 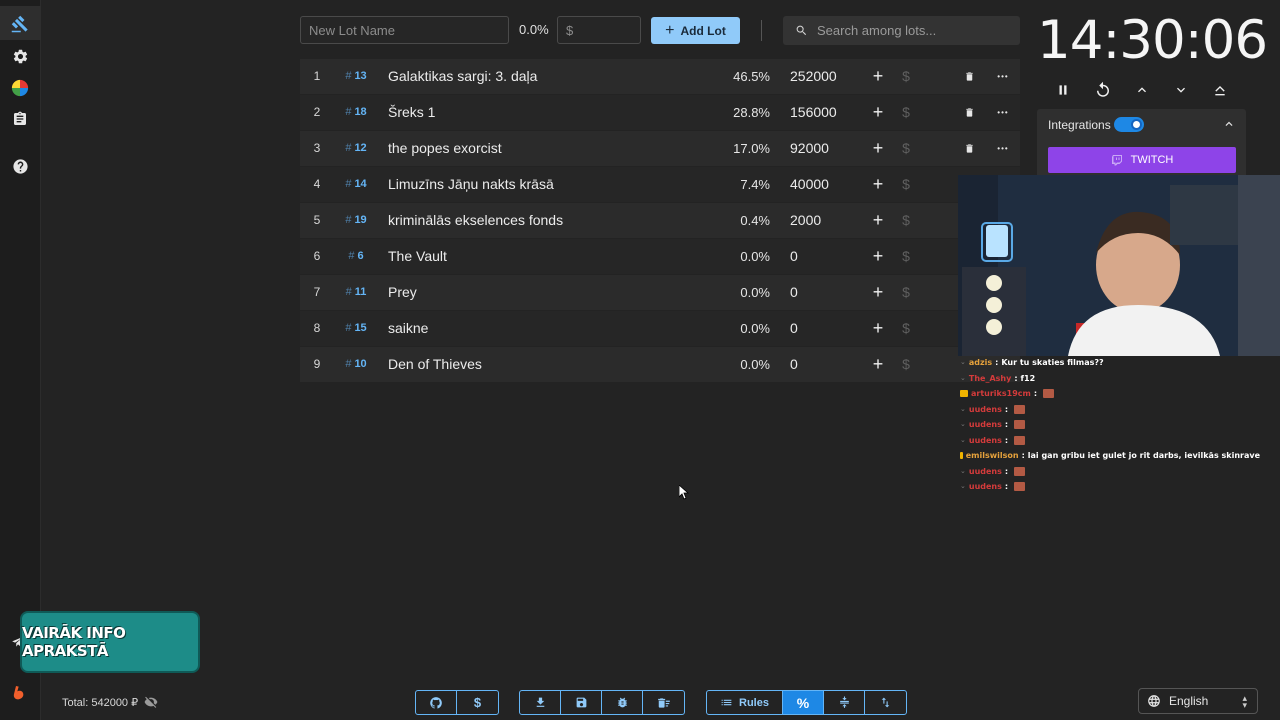 I want to click on chat-text: Kur tu skaties filmas??, so click(x=1052, y=362).